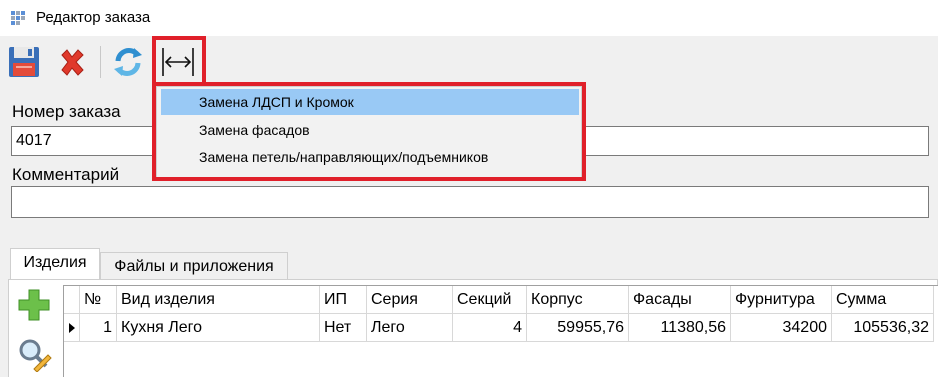  Describe the element at coordinates (680, 328) in the screenshot. I see `table-cell-facades: 11380,56` at that location.